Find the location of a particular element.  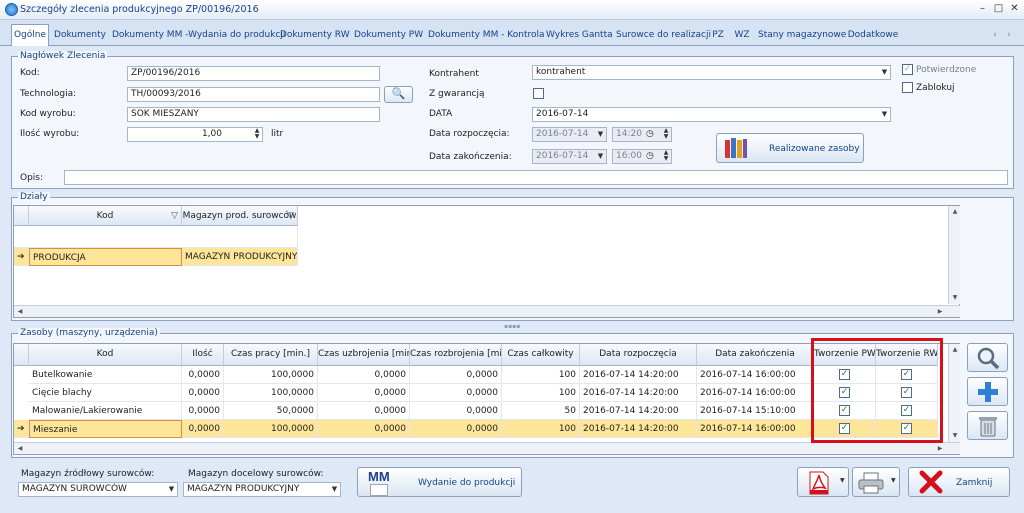

close-window-button: ✕ is located at coordinates (1014, 9).